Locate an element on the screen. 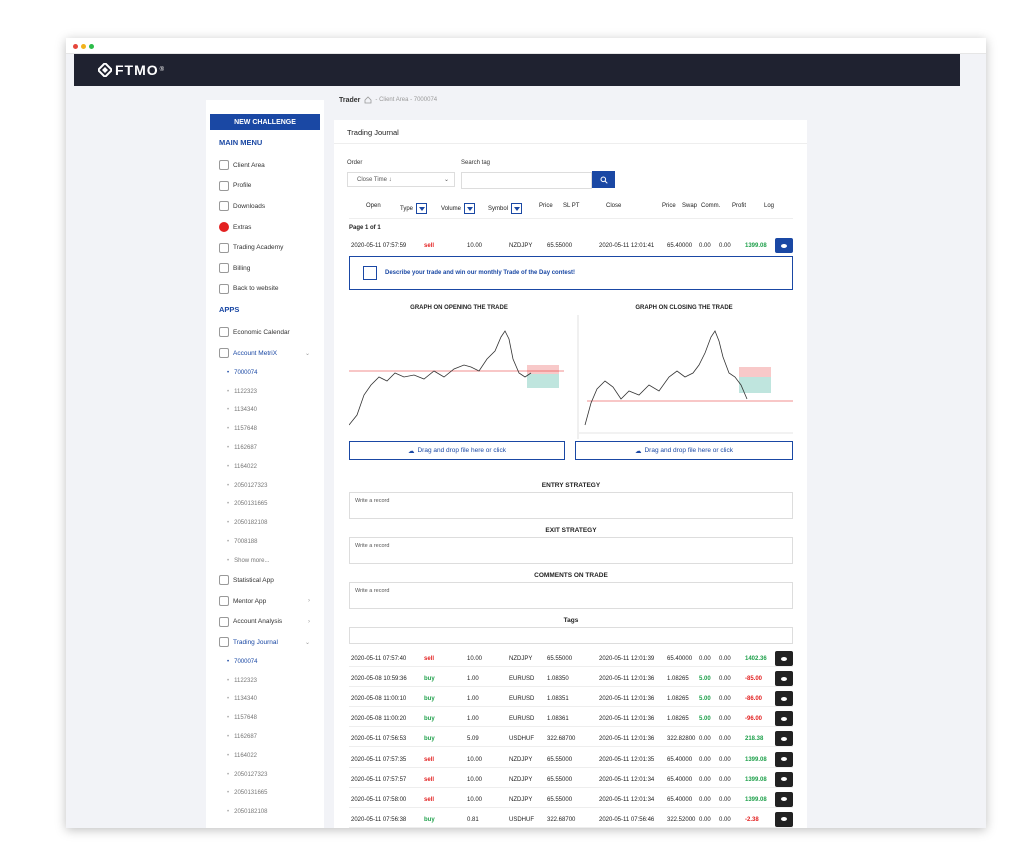 The height and width of the screenshot is (863, 1030). entry-strategy-field: Write a record is located at coordinates (571, 505).